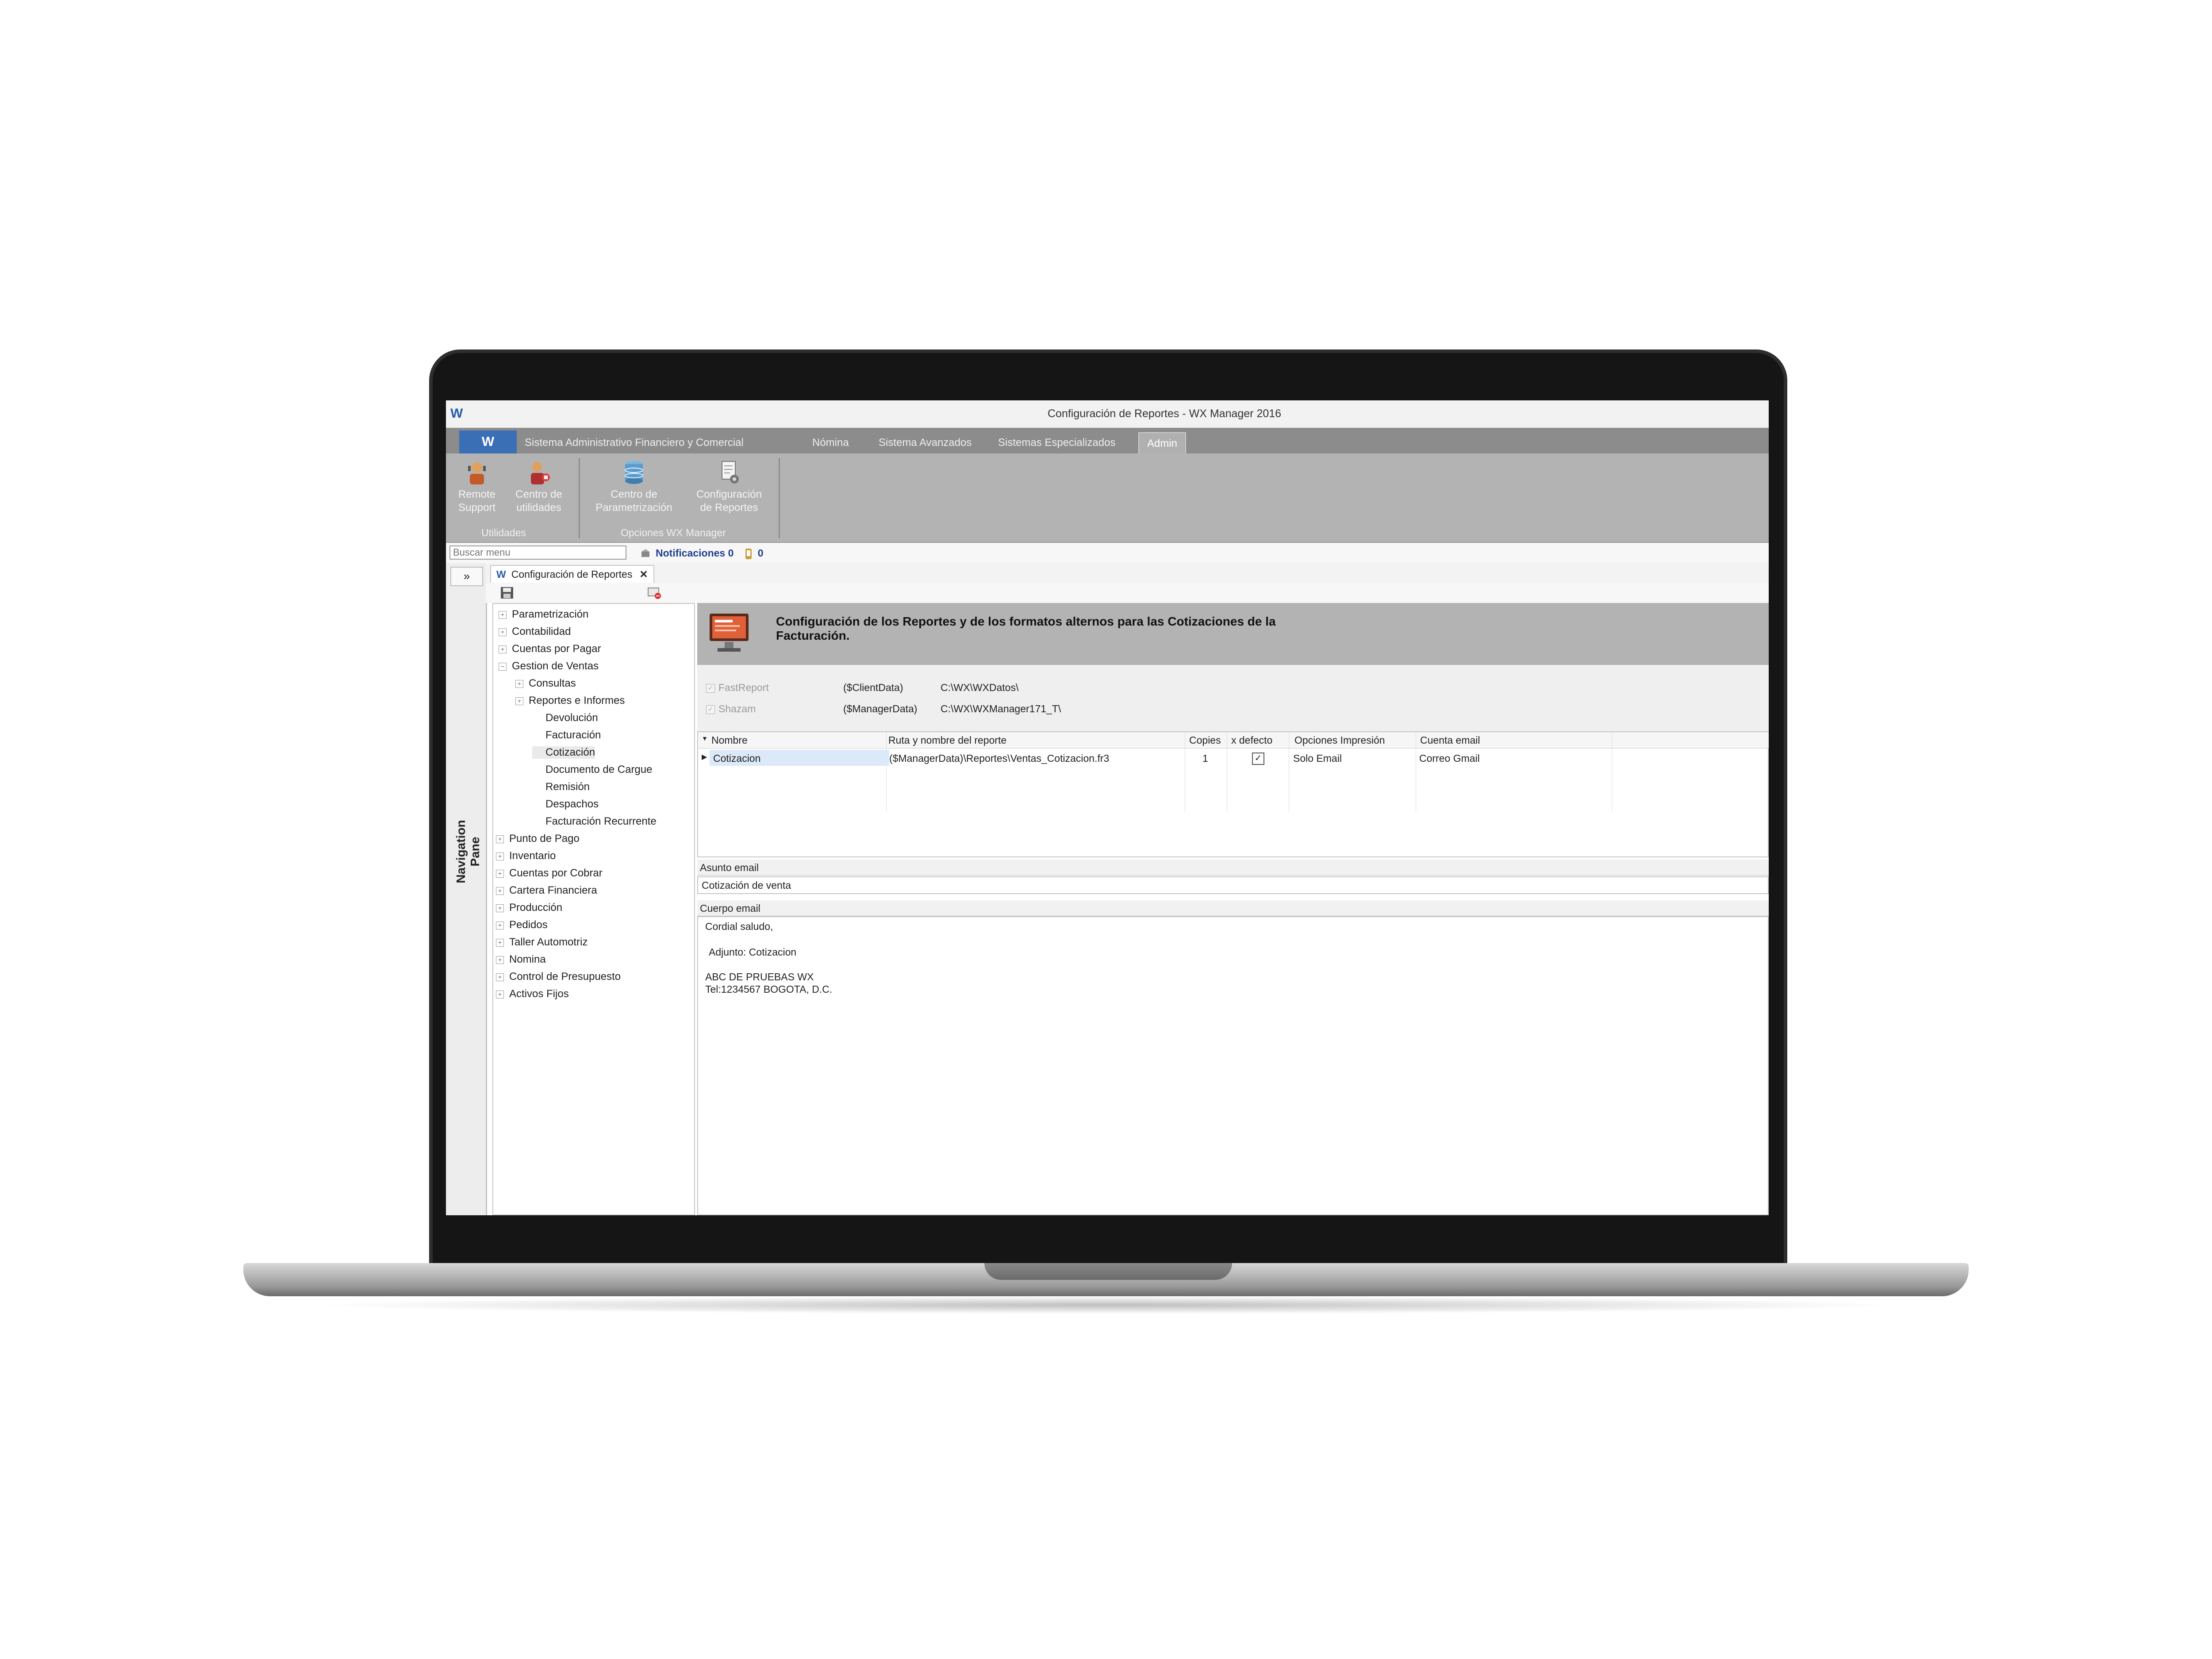 This screenshot has height=1659, width=2212. What do you see at coordinates (645, 553) in the screenshot?
I see `notification-icon` at bounding box center [645, 553].